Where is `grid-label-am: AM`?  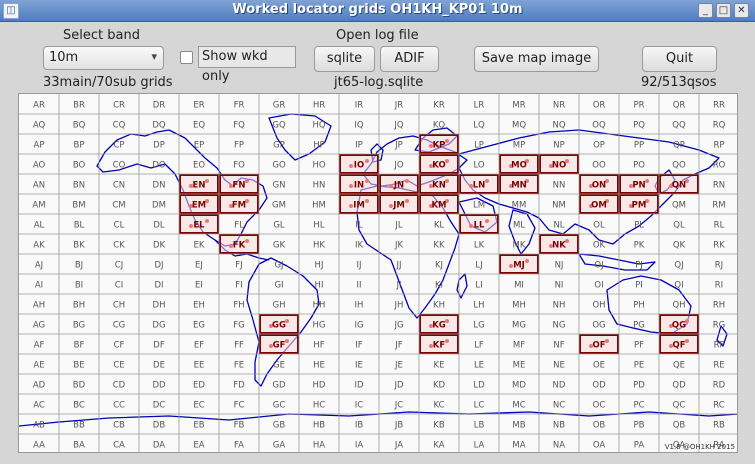 grid-label-am: AM is located at coordinates (38, 206).